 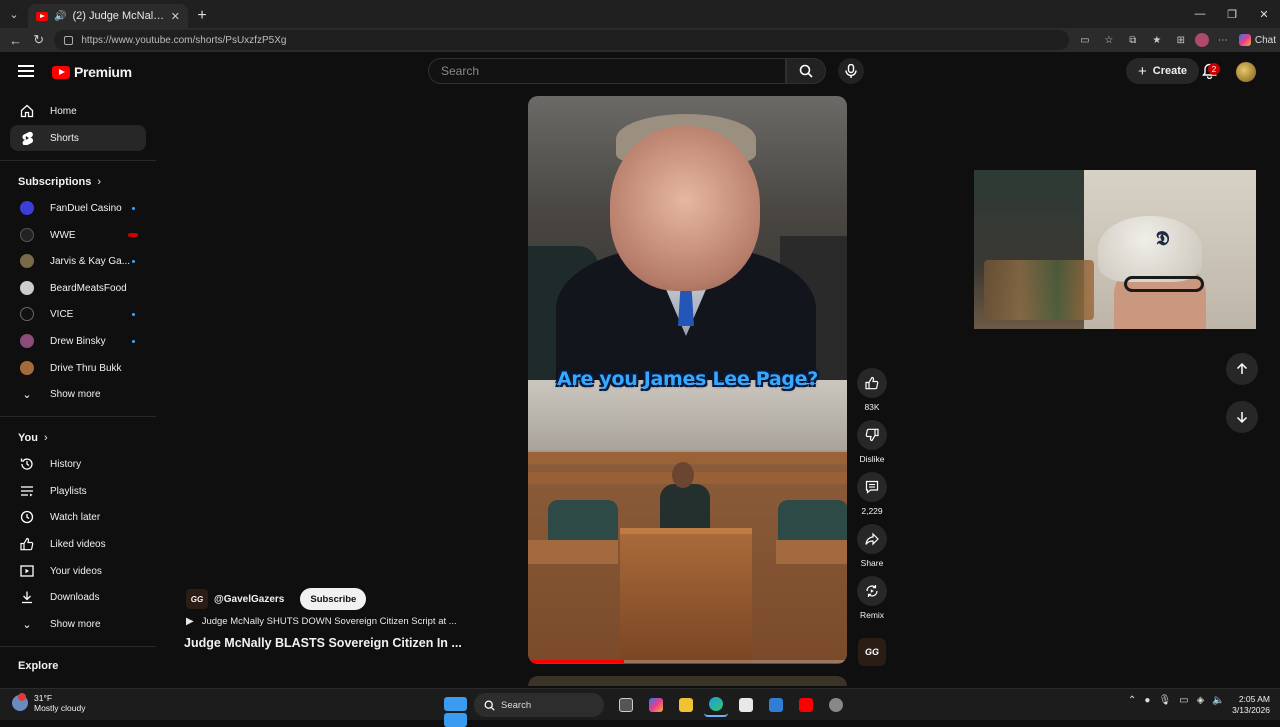 I want to click on sidebar-item-label: Show more, so click(x=75, y=624).